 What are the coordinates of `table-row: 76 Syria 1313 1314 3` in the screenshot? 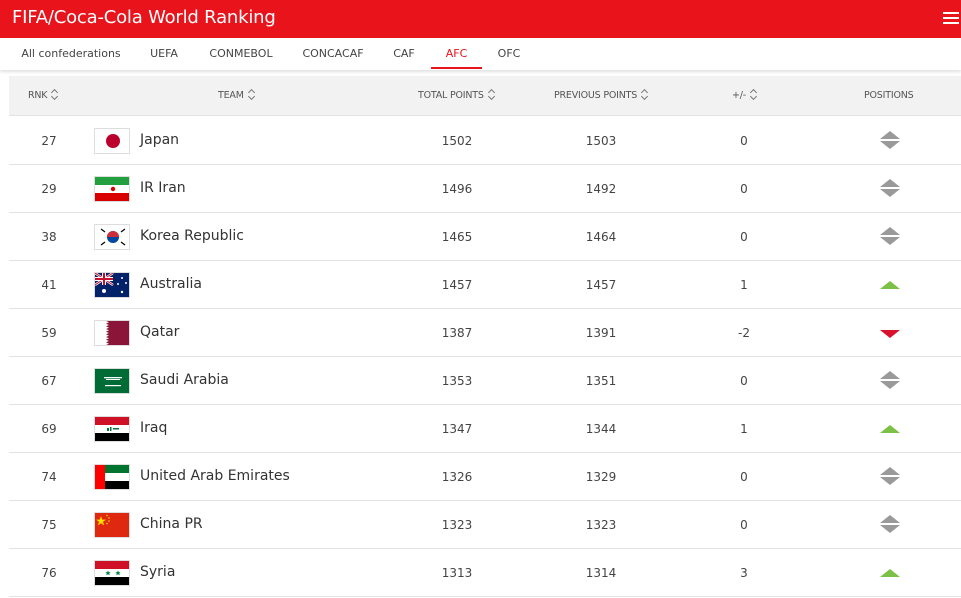 It's located at (485, 573).